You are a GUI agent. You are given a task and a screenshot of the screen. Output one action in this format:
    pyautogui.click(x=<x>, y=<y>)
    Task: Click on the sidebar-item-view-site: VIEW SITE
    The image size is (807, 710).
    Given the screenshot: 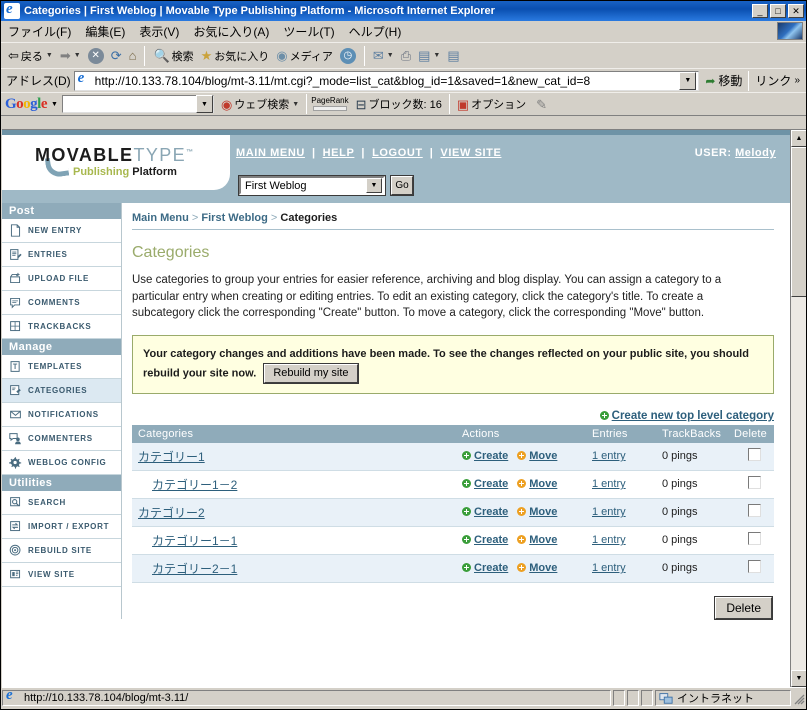 What is the action you would take?
    pyautogui.click(x=61, y=575)
    